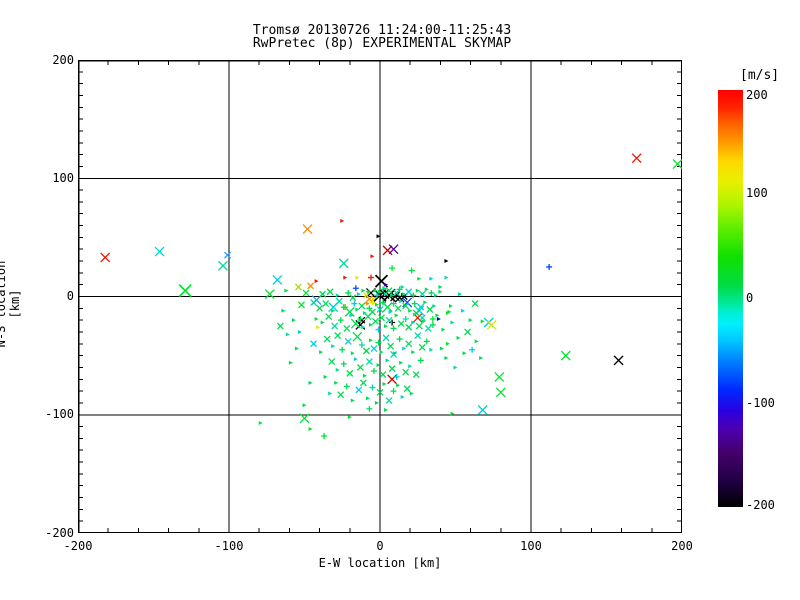 Image resolution: width=800 pixels, height=600 pixels. Describe the element at coordinates (750, 298) in the screenshot. I see `colorbar-tick-label: 0` at that location.